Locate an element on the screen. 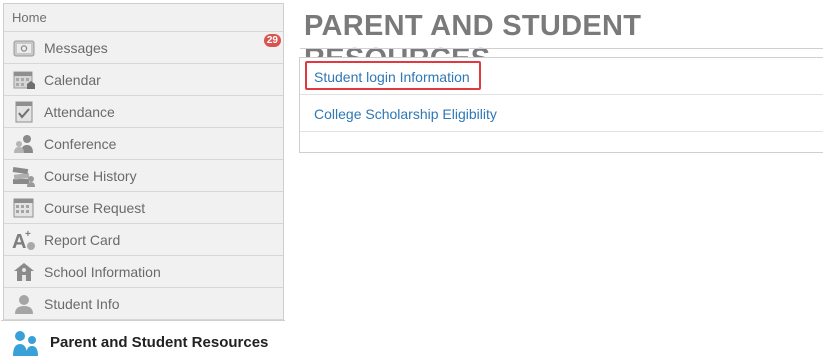 Image resolution: width=823 pixels, height=364 pixels. sidebar-item-course-history: Course History is located at coordinates (143, 176).